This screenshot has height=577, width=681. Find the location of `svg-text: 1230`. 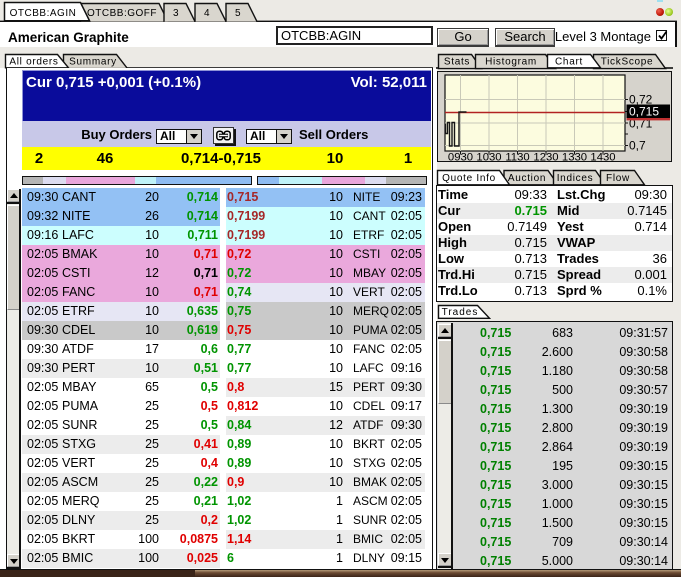

svg-text: 1230 is located at coordinates (545, 157).